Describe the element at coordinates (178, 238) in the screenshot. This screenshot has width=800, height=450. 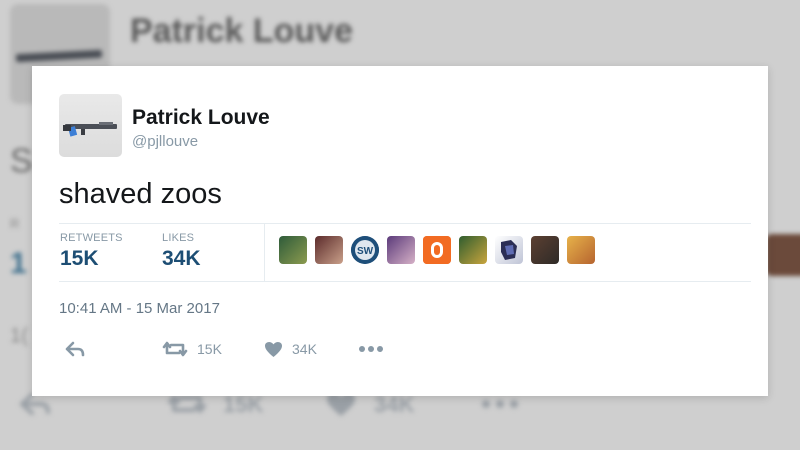
I see `likes-label: LIKES` at that location.